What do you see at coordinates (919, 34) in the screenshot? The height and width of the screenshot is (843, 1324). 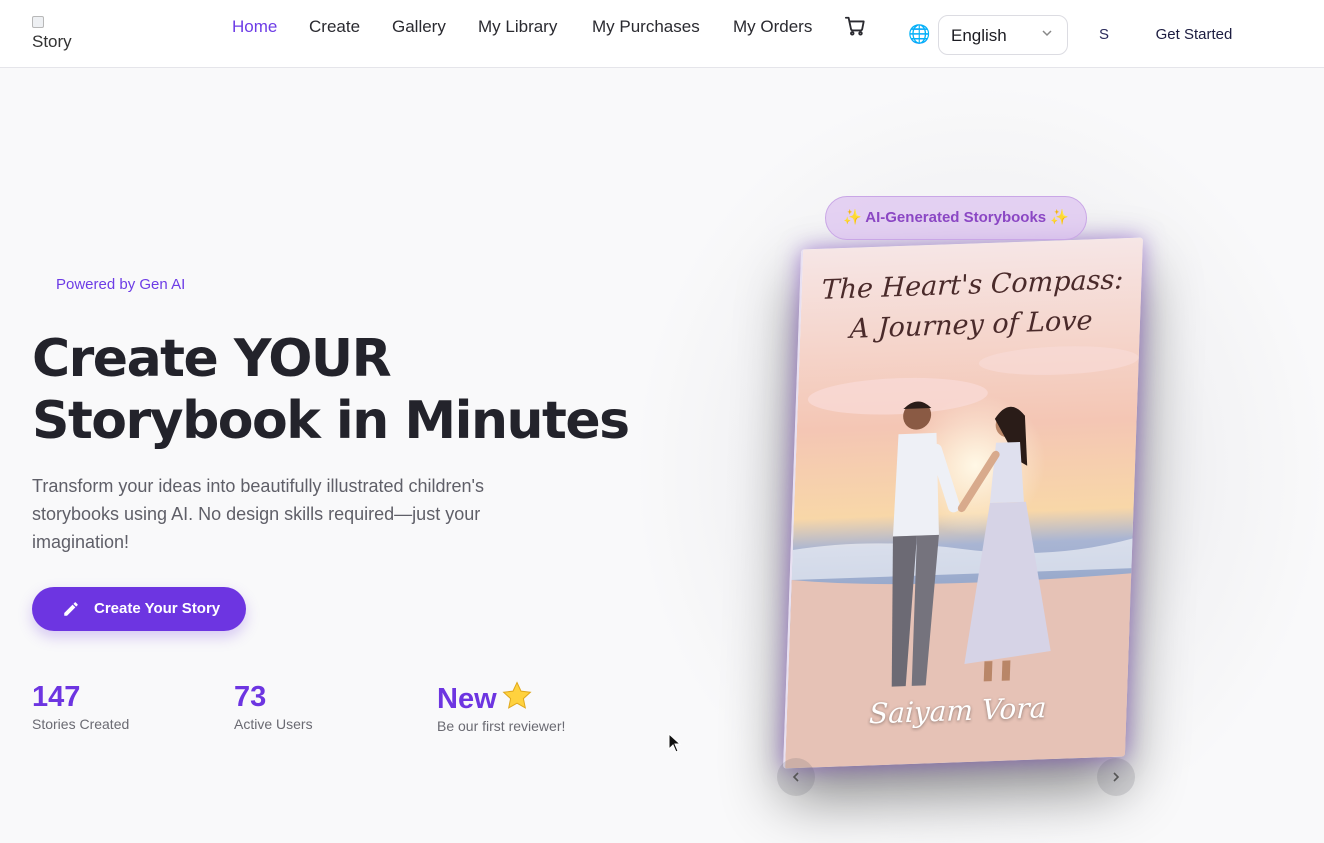 I see `globe-icon: 🌐` at bounding box center [919, 34].